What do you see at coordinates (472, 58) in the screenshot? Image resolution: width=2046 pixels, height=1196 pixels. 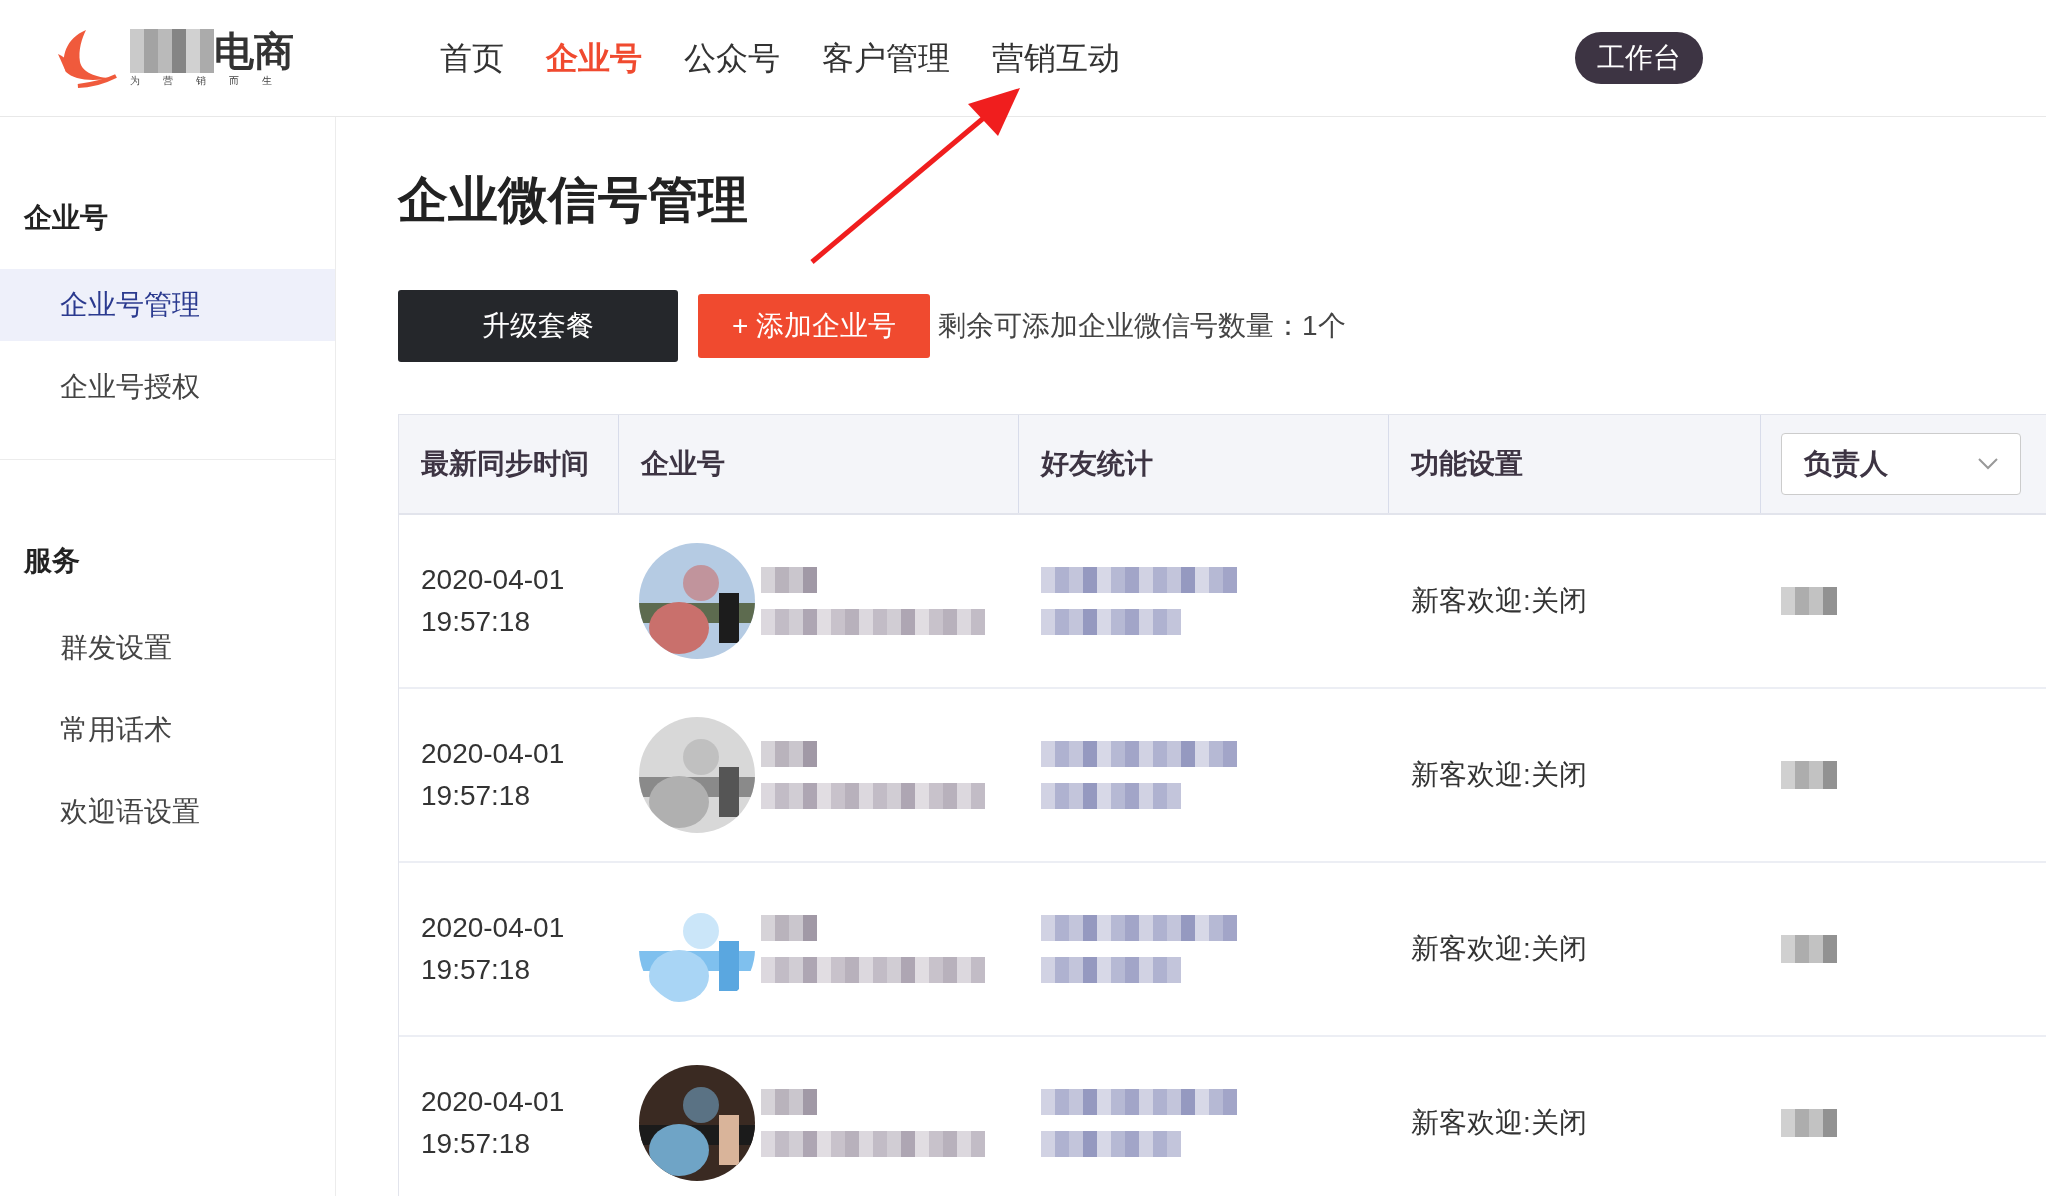 I see `nav-tab: 首页` at bounding box center [472, 58].